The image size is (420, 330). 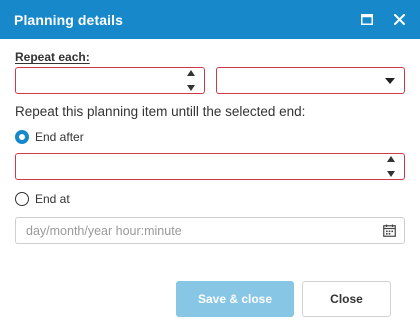 What do you see at coordinates (191, 80) in the screenshot?
I see `repeat-count-spinner` at bounding box center [191, 80].